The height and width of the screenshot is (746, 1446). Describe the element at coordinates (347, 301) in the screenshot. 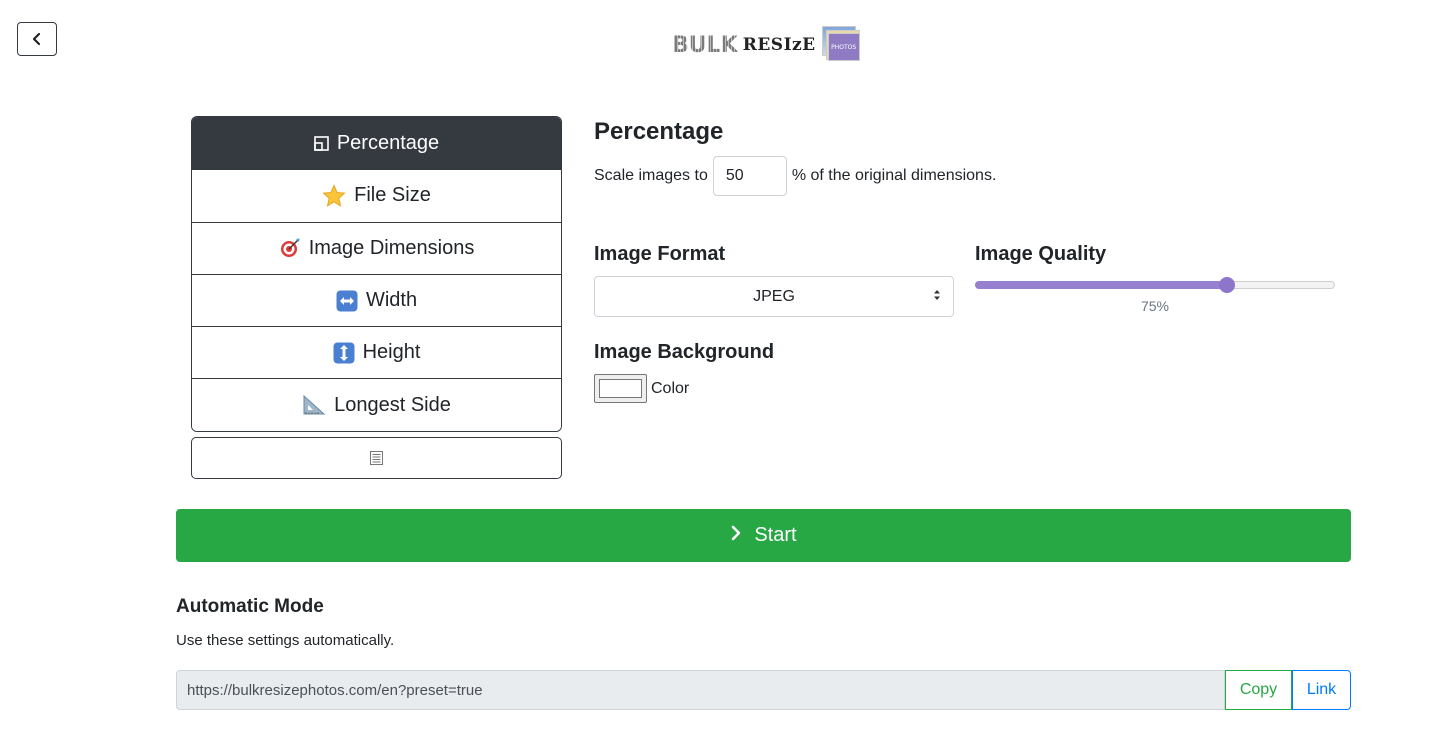

I see `left-right-arrow-icon` at that location.